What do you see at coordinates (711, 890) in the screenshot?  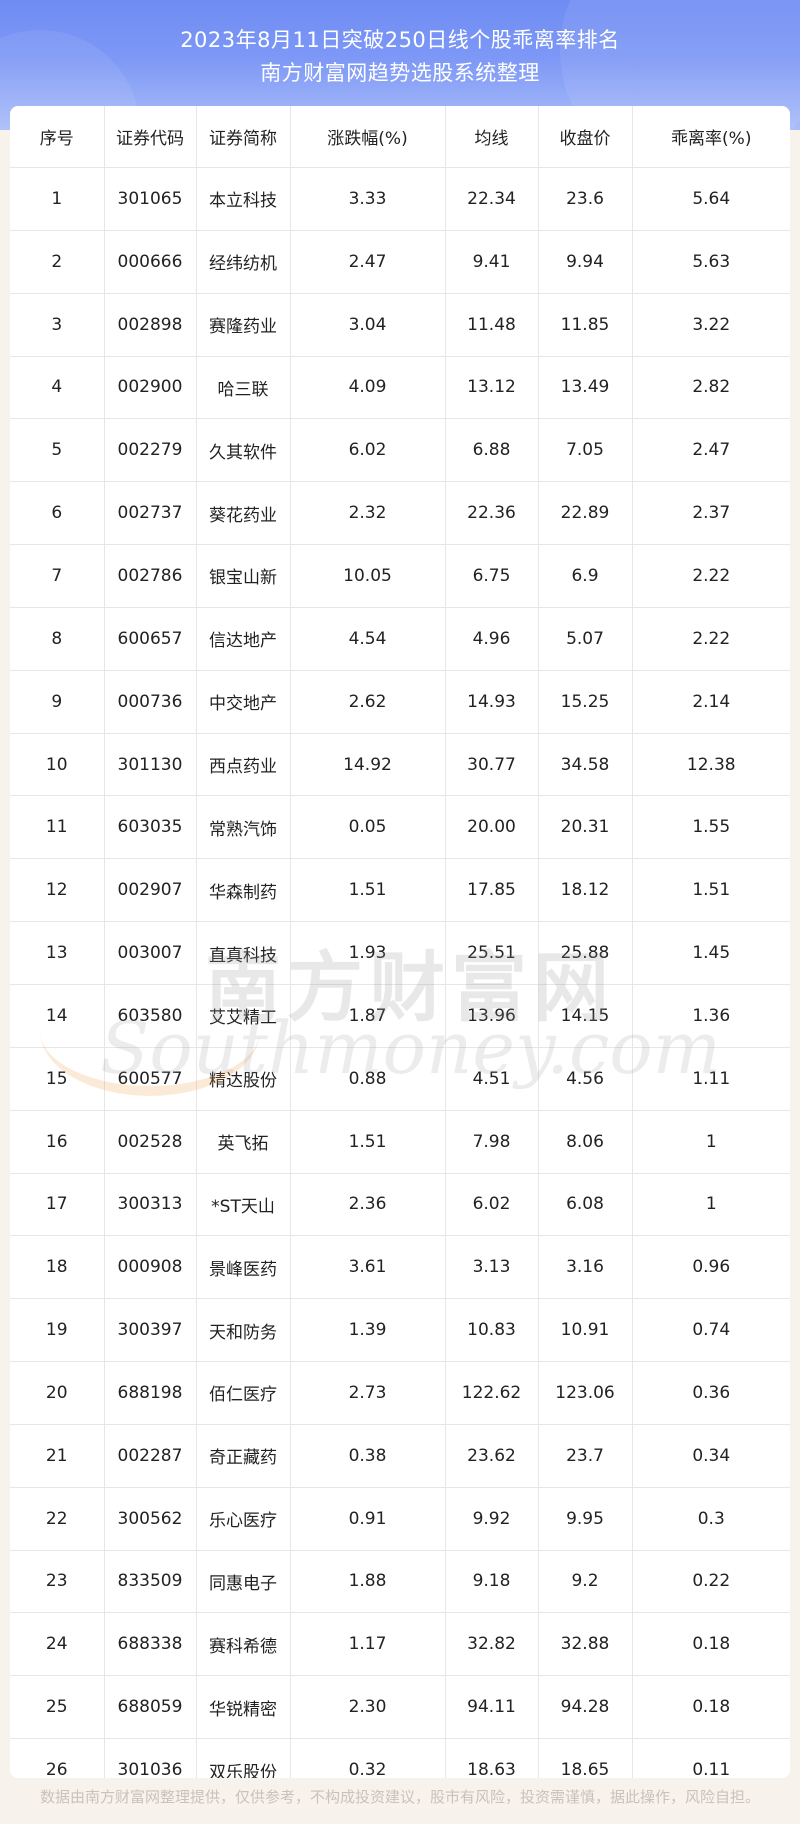 I see `table-cell: 1.51` at bounding box center [711, 890].